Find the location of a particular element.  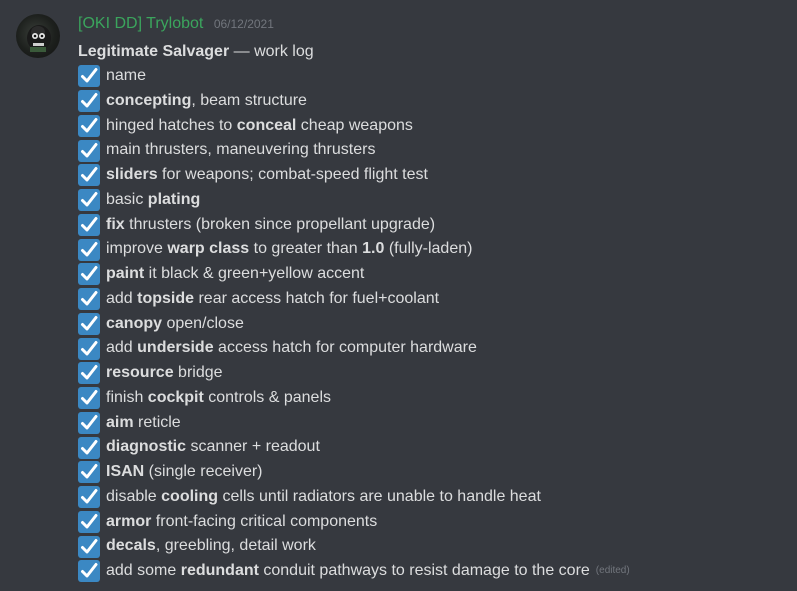

text-segment: (single receiver) is located at coordinates (203, 471).